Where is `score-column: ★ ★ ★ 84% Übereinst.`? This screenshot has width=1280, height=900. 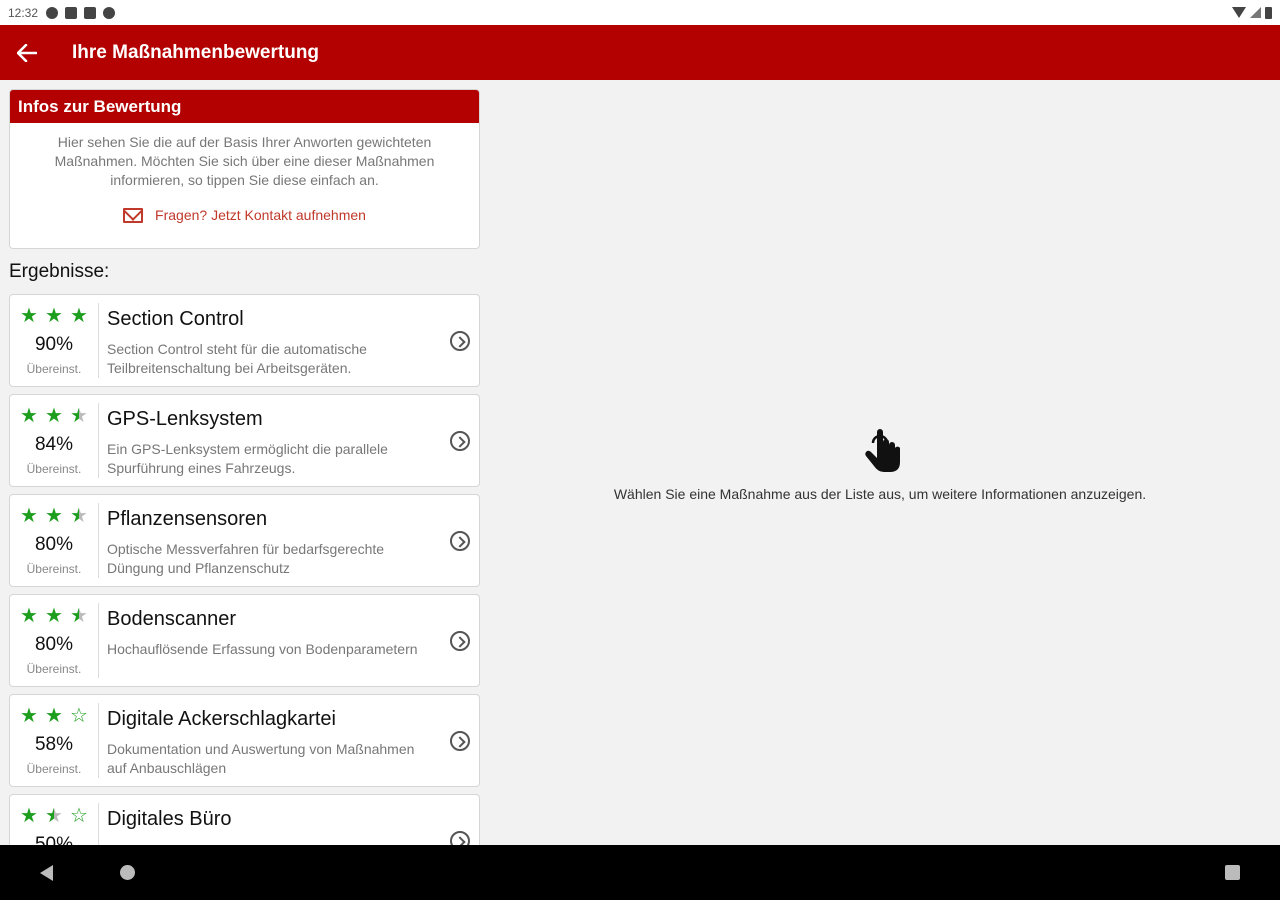
score-column: ★ ★ ★ 84% Übereinst. is located at coordinates (54, 440).